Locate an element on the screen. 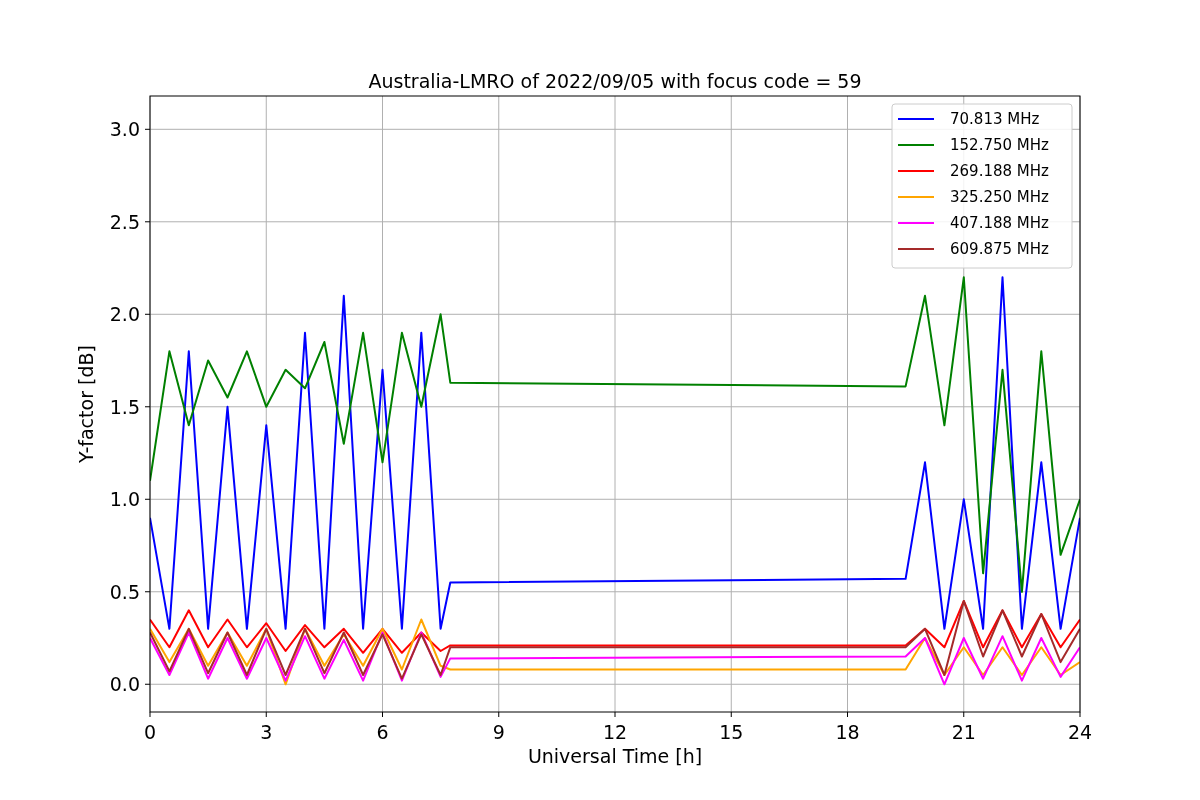 This screenshot has width=1200, height=800. y-tick-label: 2.5 is located at coordinates (124, 221).